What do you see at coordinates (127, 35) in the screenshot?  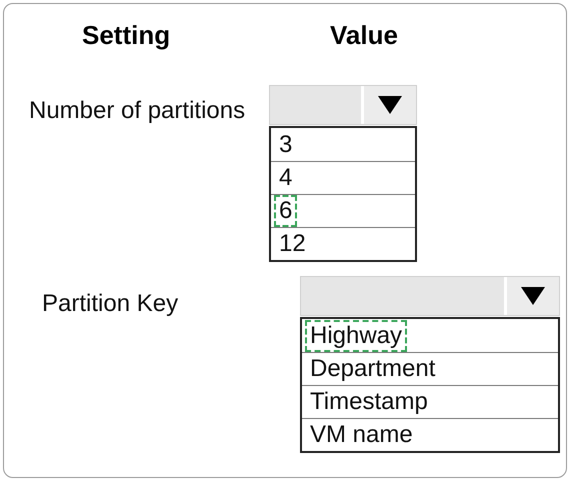 I see `column-header: Setting` at bounding box center [127, 35].